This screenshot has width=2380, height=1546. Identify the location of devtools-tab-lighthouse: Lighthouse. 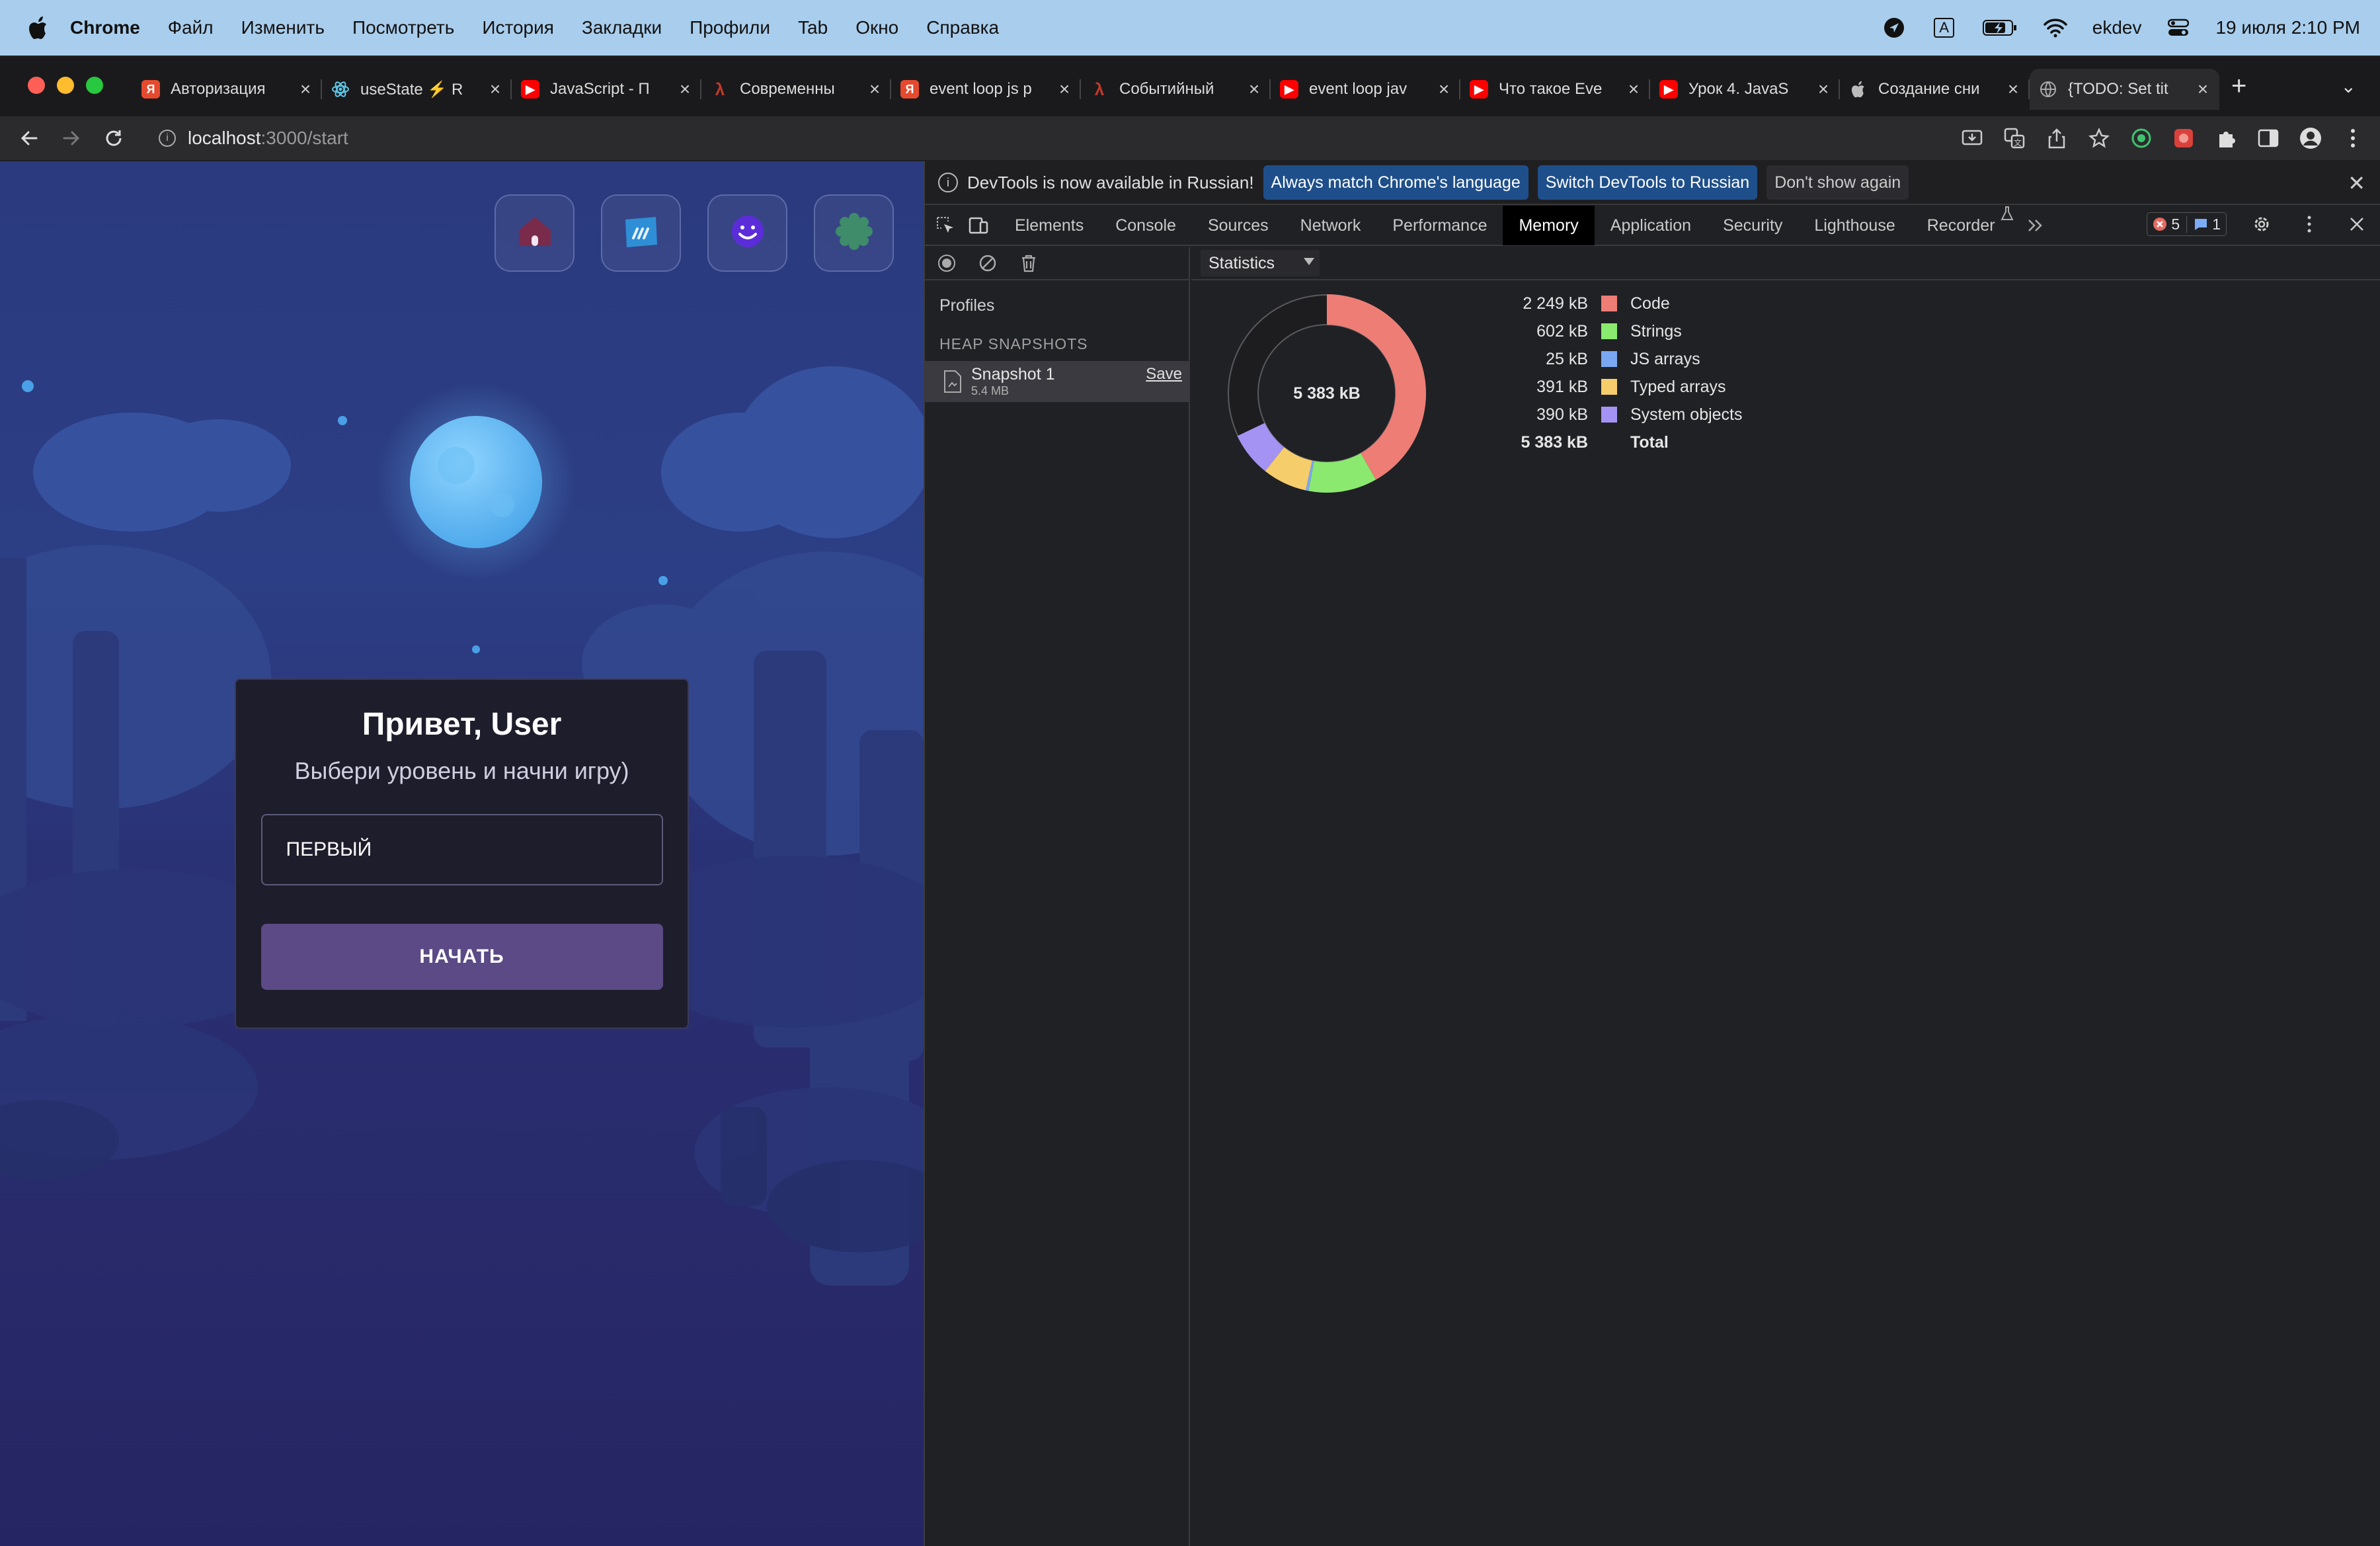
(1854, 225).